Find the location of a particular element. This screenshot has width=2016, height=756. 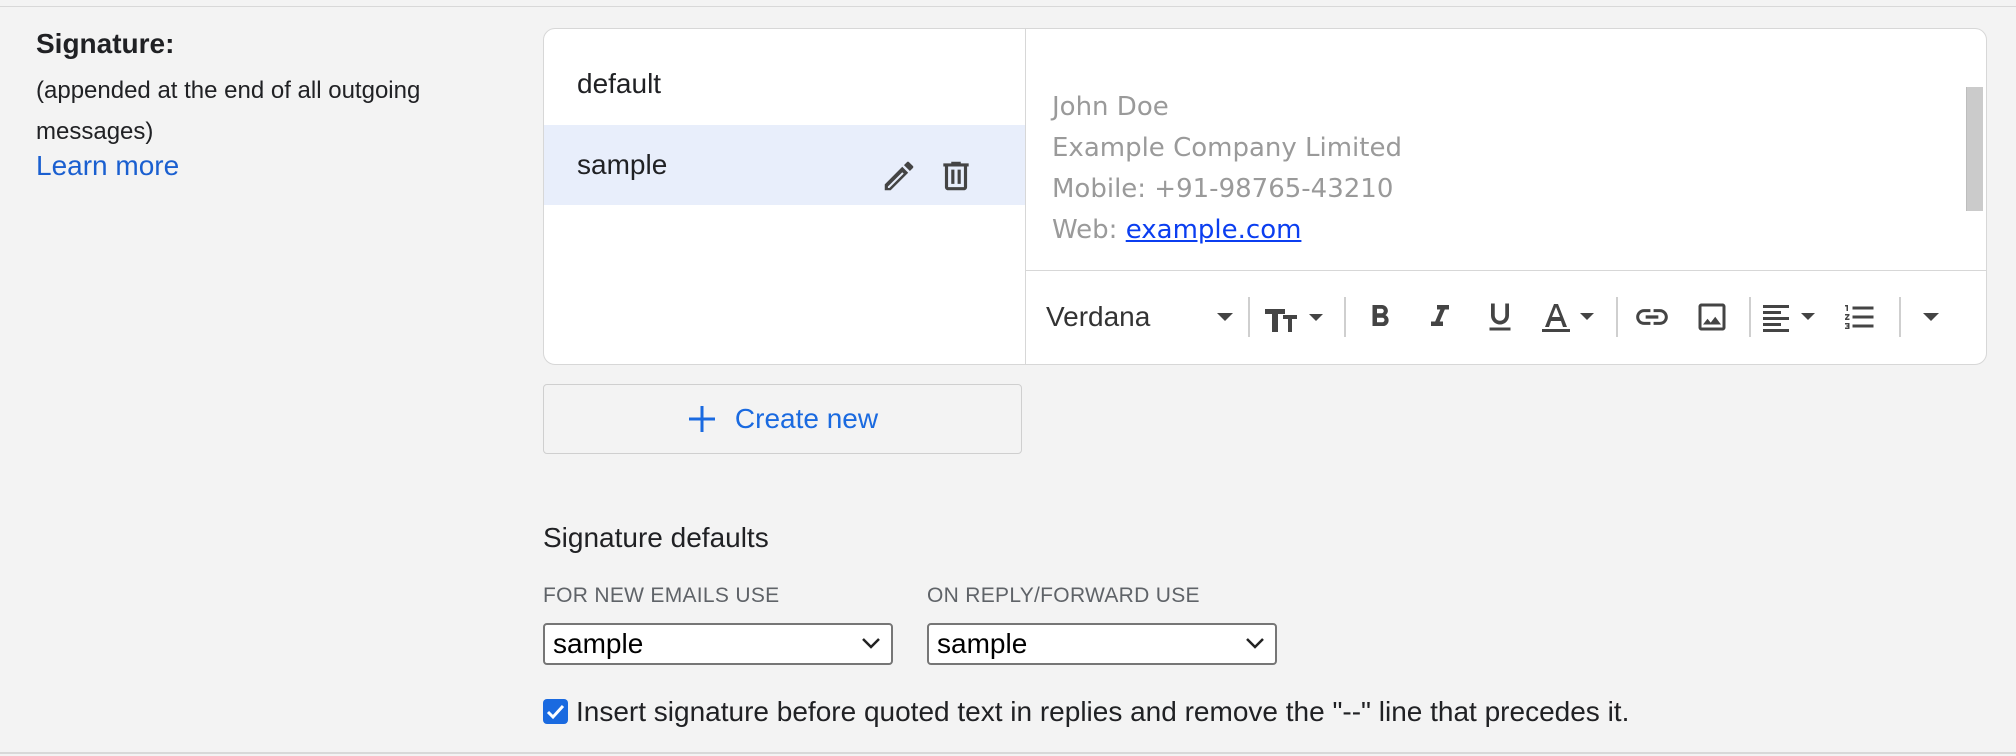

pencil-icon is located at coordinates (899, 168).